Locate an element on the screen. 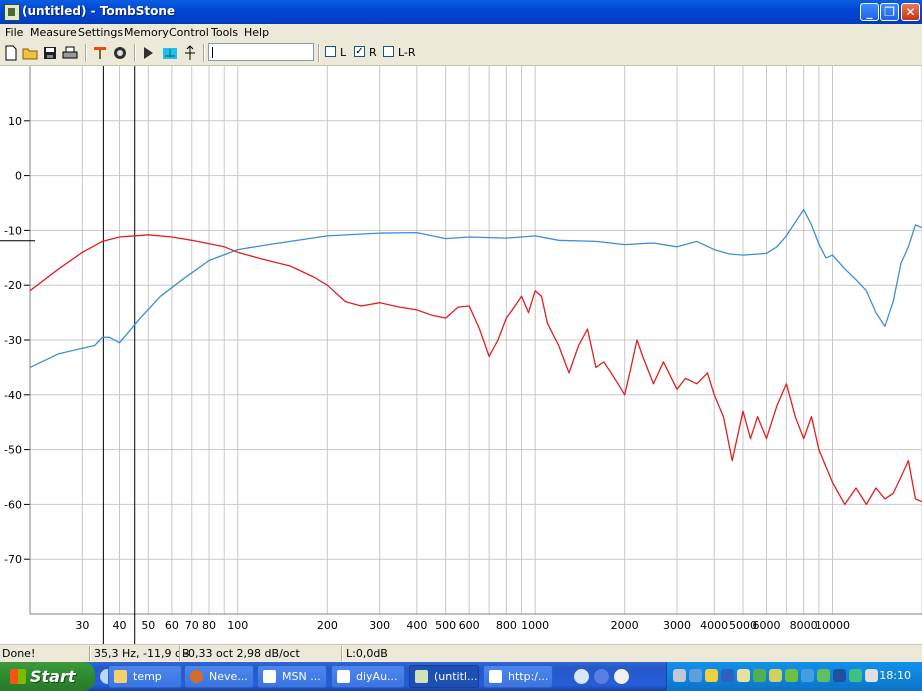 The height and width of the screenshot is (691, 922). status-cursor-readout: 35,3 Hz, -11,9 dB is located at coordinates (142, 653).